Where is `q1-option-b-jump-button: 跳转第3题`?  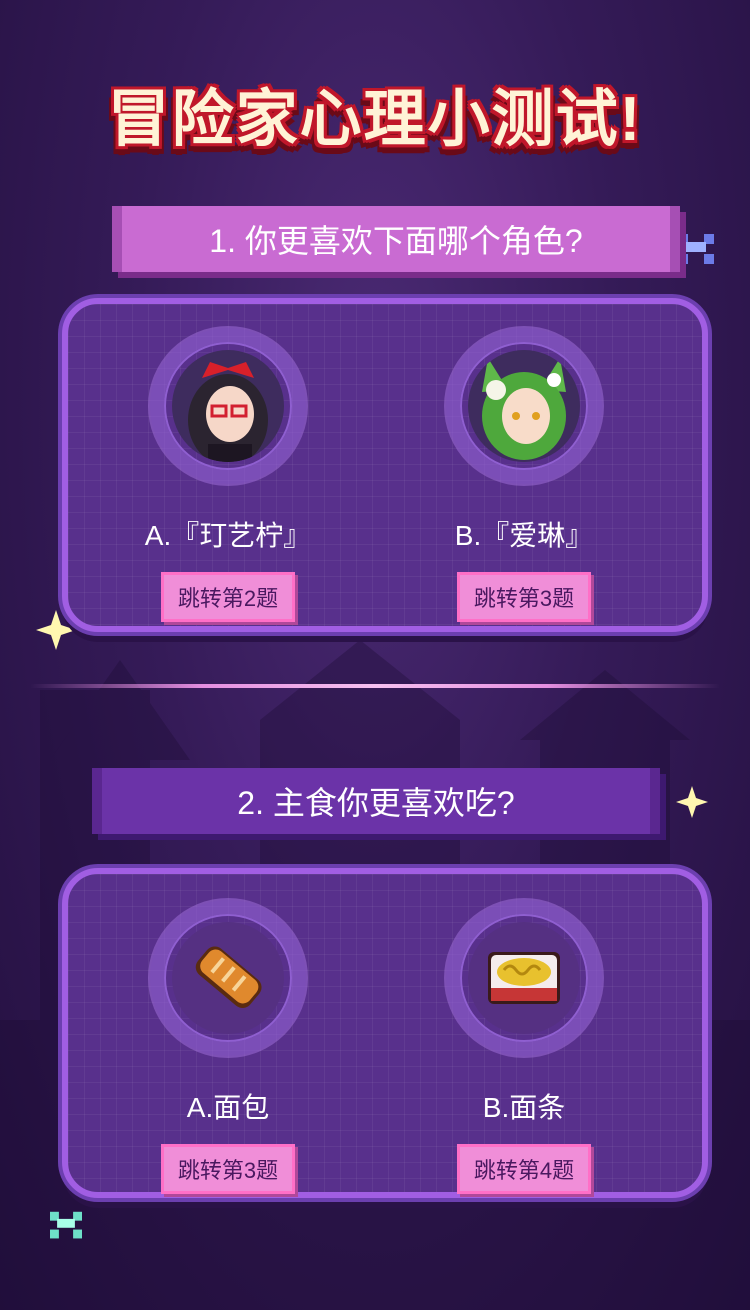 q1-option-b-jump-button: 跳转第3题 is located at coordinates (524, 597).